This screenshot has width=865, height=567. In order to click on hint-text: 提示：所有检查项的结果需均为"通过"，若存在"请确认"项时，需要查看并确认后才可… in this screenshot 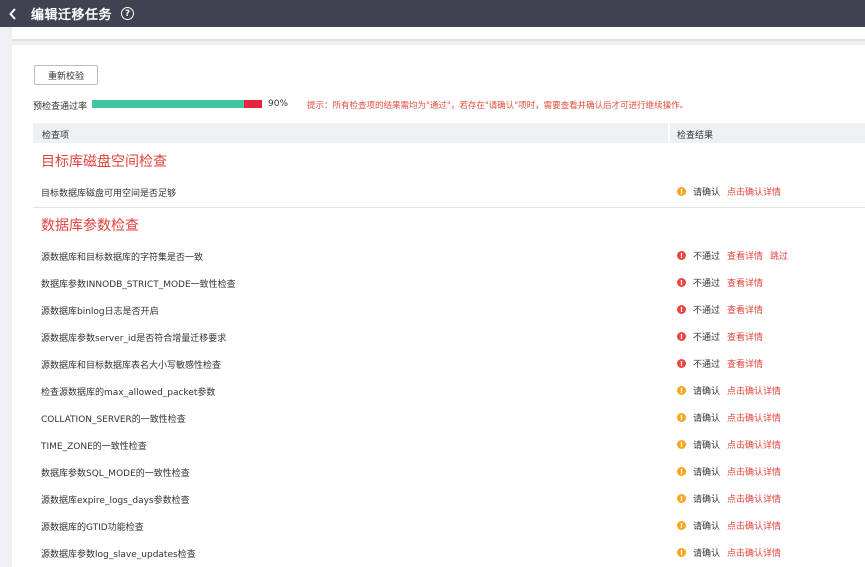, I will do `click(498, 106)`.